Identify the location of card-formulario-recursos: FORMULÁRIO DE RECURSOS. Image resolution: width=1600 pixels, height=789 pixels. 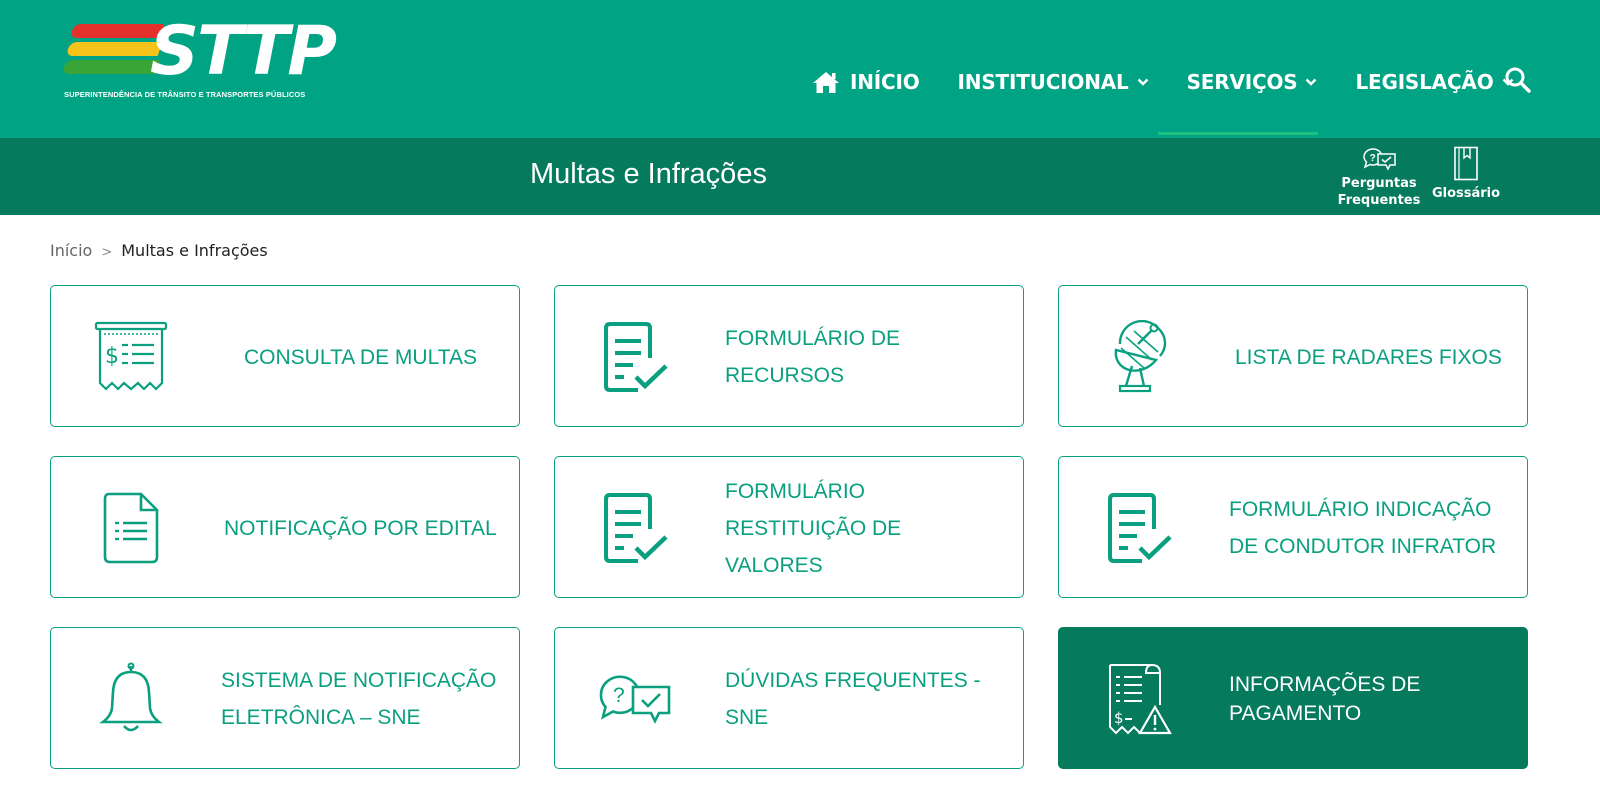
(789, 356).